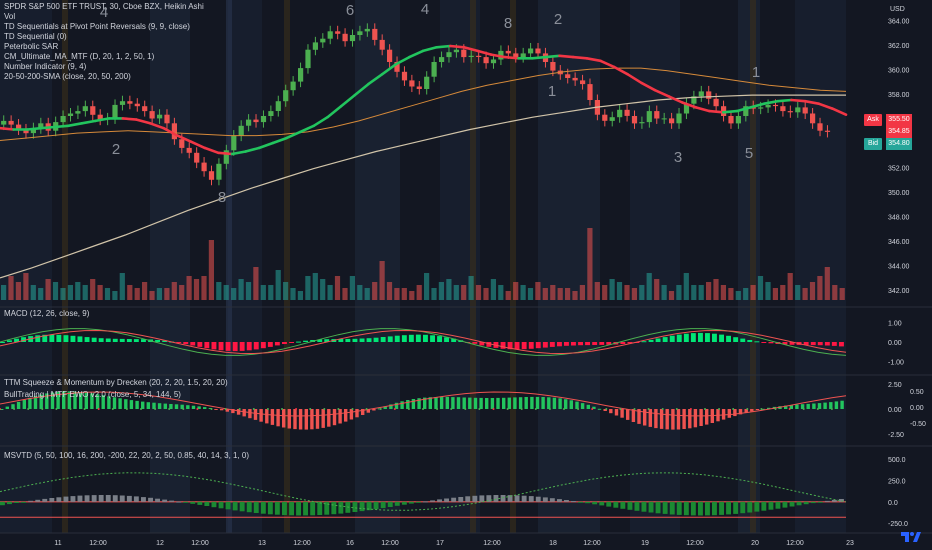 Image resolution: width=932 pixels, height=550 pixels. What do you see at coordinates (899, 21) in the screenshot?
I see `price-tick-label: 364.00` at bounding box center [899, 21].